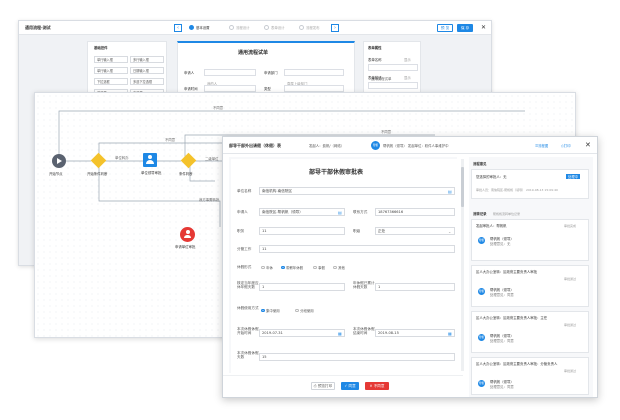 The image size is (620, 420). What do you see at coordinates (393, 72) in the screenshot?
I see `form-name-input: 通用流程试单` at bounding box center [393, 72].